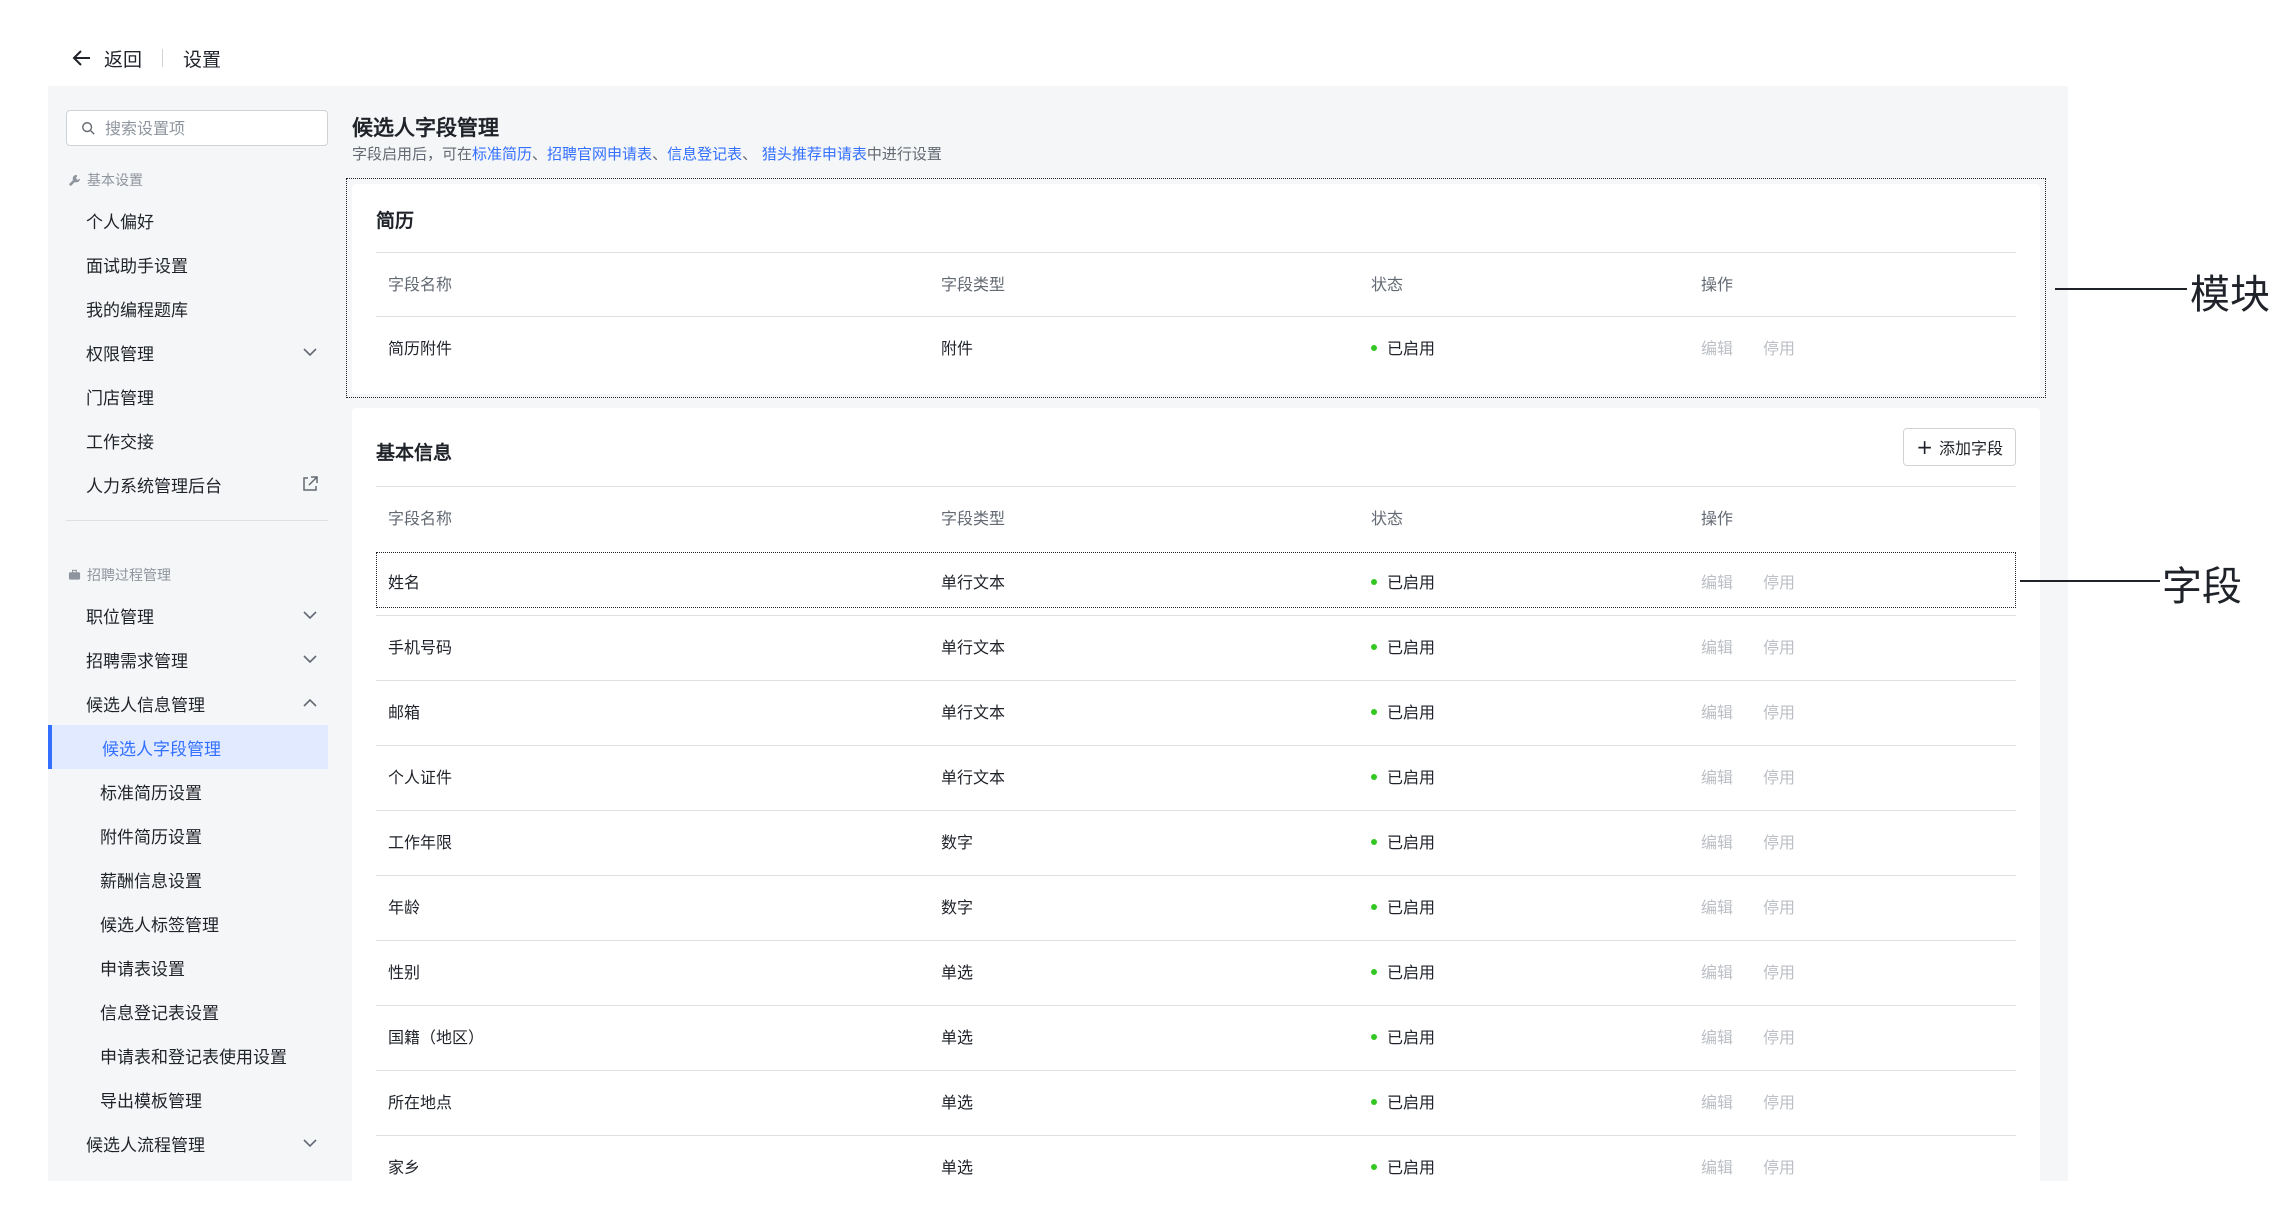  What do you see at coordinates (310, 702) in the screenshot?
I see `chevron-up-icon` at bounding box center [310, 702].